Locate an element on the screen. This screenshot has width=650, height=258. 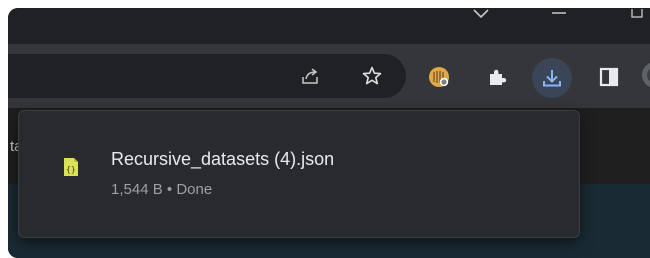
side-panel-icon is located at coordinates (609, 77).